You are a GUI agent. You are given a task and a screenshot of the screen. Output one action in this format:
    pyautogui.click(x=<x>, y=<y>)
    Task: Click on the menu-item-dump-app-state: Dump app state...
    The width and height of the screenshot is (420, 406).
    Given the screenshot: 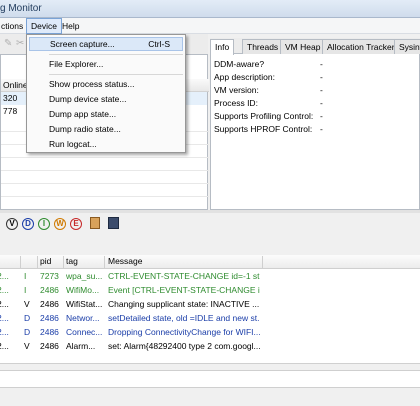 What is the action you would take?
    pyautogui.click(x=106, y=114)
    